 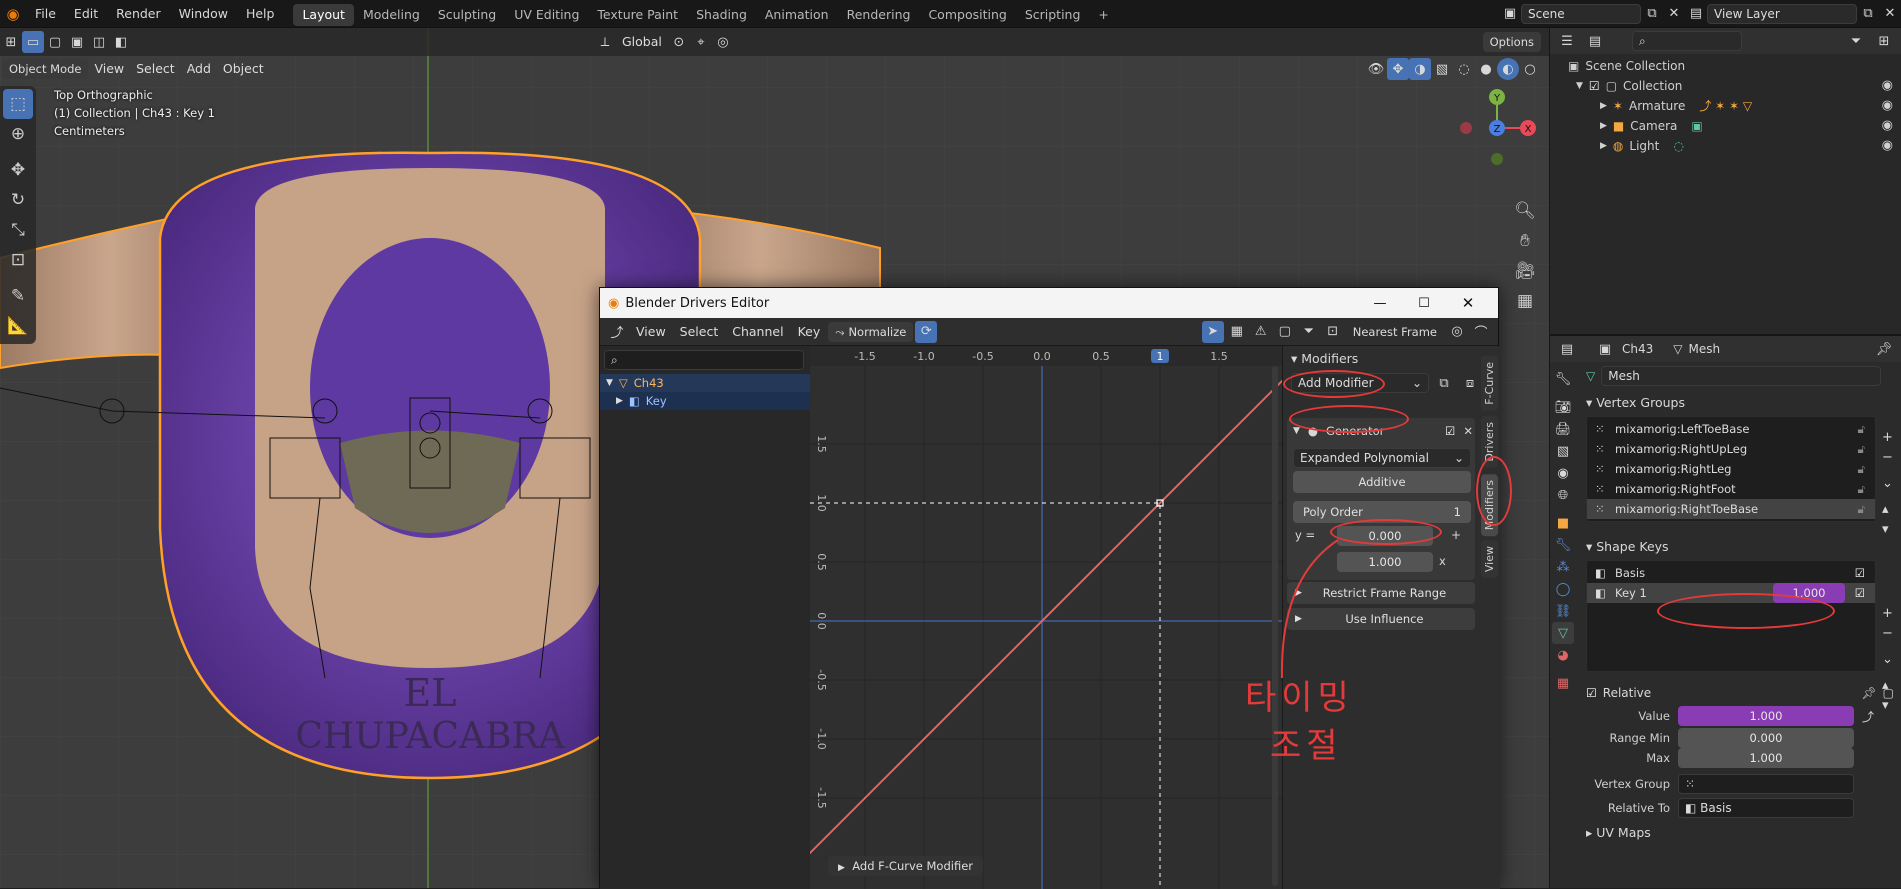 I want to click on particles-tab-icon: ⁂, so click(x=1563, y=567).